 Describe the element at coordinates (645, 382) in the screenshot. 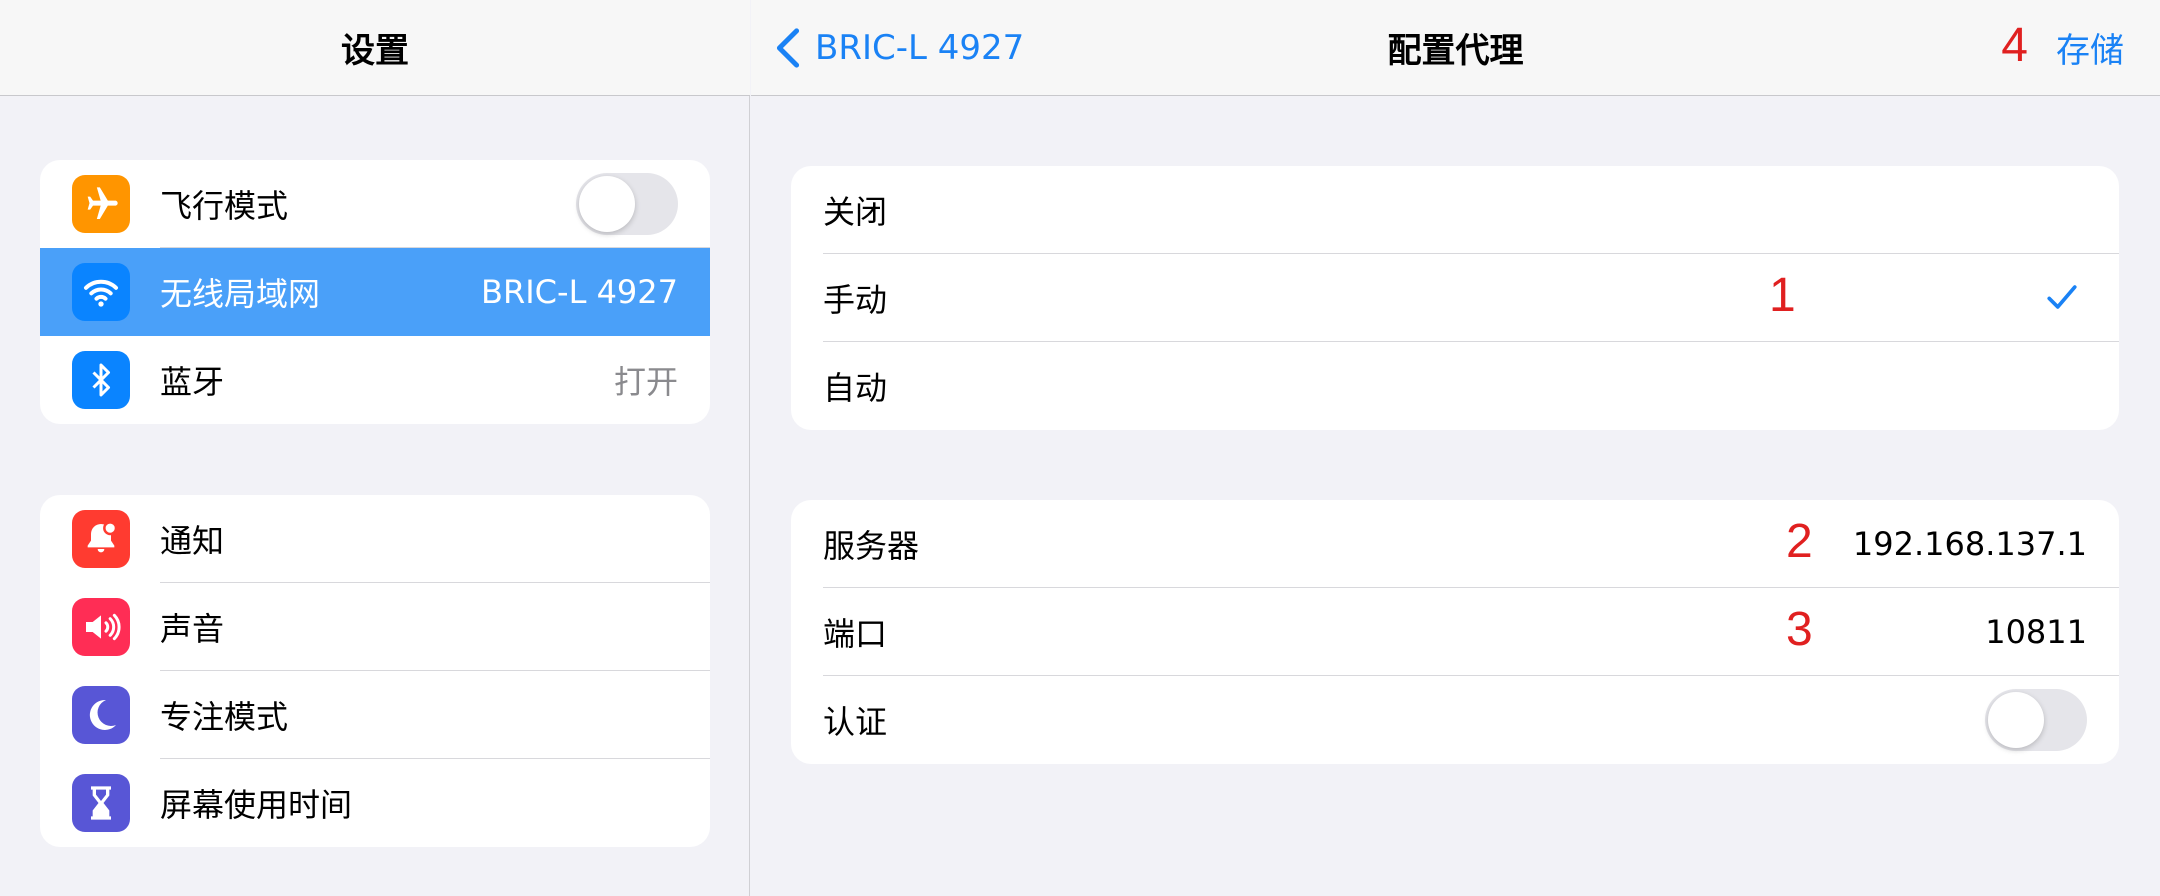

I see `bluetooth-status: 打开` at that location.